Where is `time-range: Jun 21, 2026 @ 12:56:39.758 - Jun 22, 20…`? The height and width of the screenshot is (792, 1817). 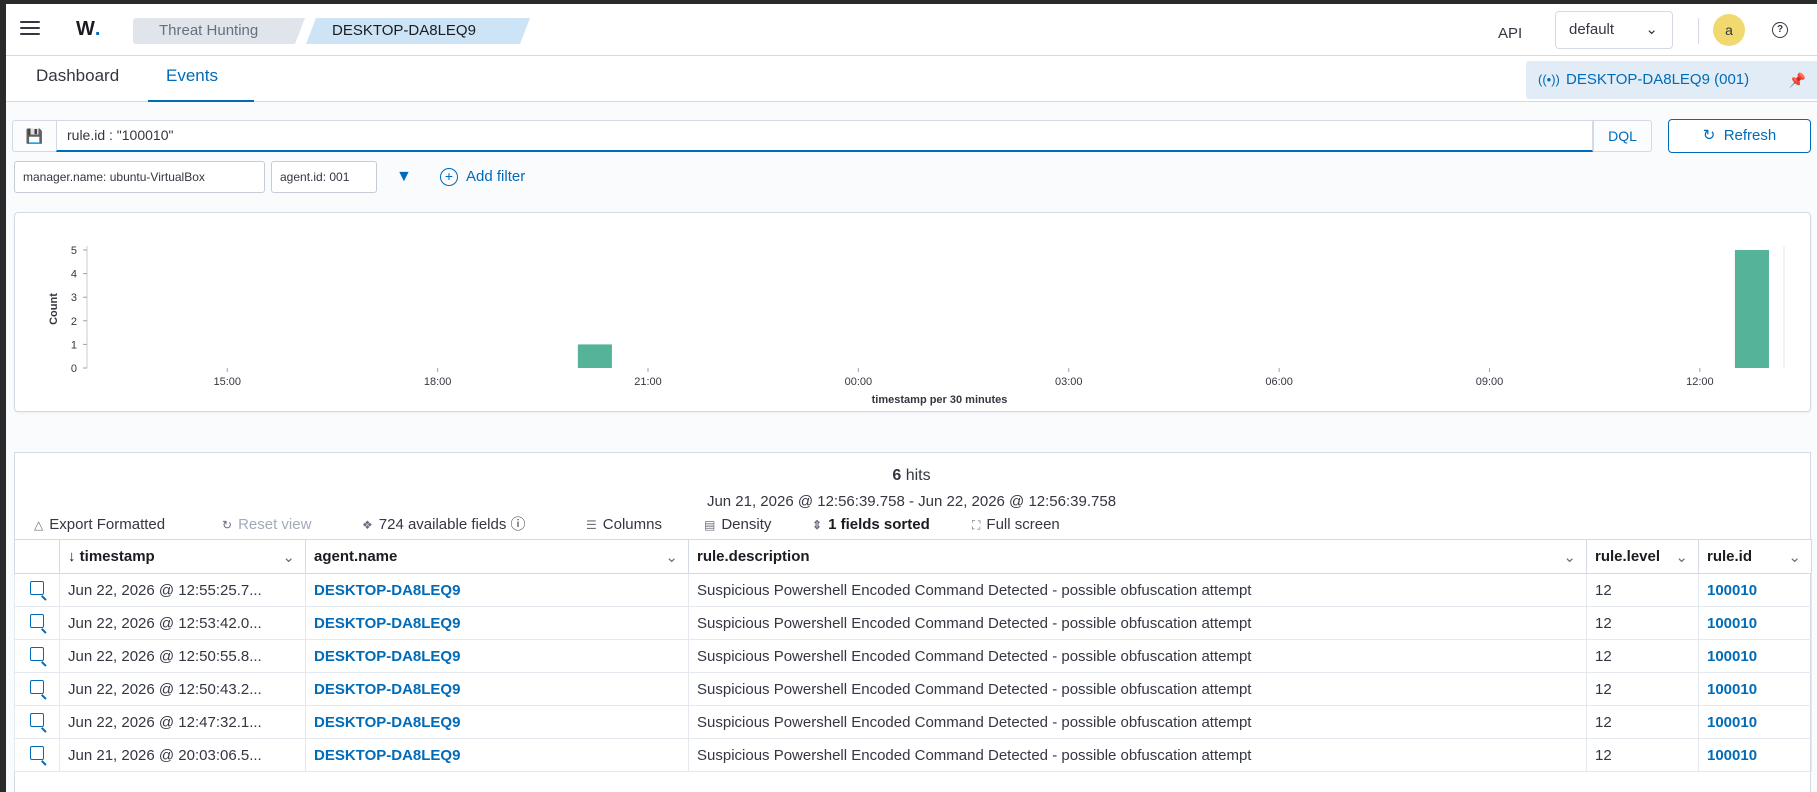
time-range: Jun 21, 2026 @ 12:56:39.758 - Jun 22, 20… is located at coordinates (911, 501).